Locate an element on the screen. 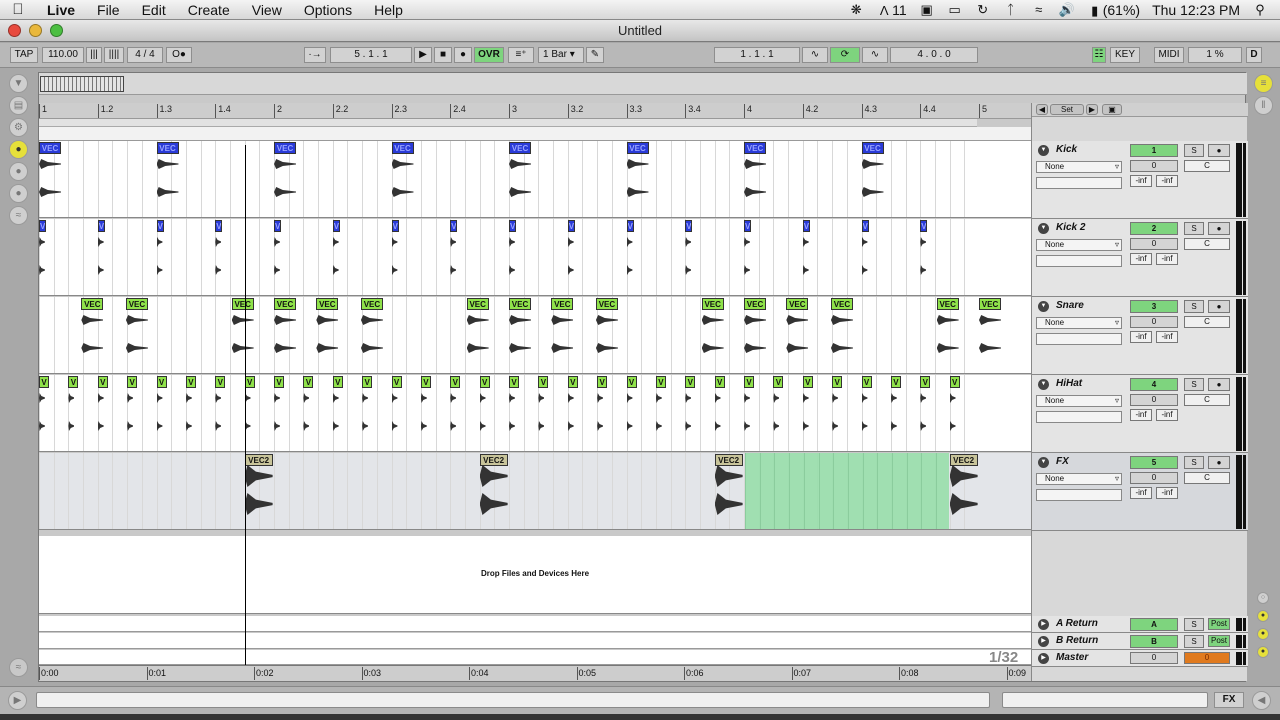  return-b-post-button: Post is located at coordinates (1219, 641).